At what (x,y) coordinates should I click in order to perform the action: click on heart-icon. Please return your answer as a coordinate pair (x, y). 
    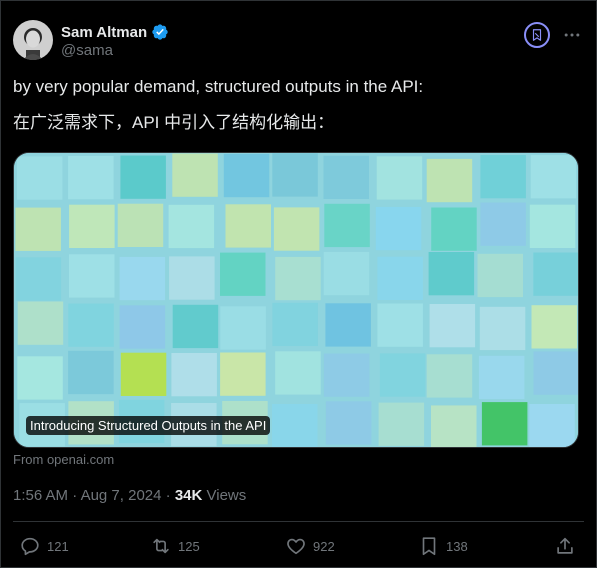
    Looking at the image, I should click on (296, 546).